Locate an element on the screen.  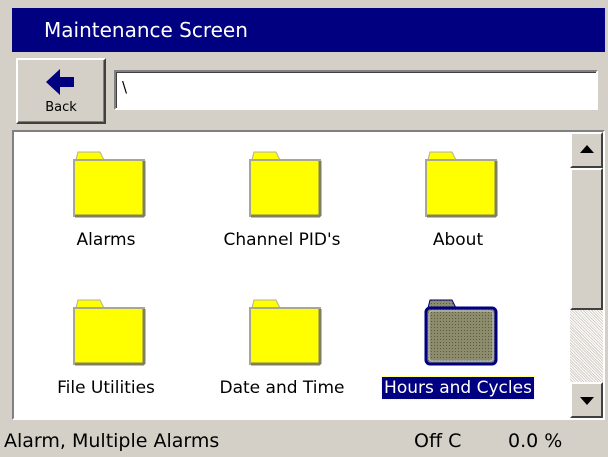
scroll-up-arrow-icon is located at coordinates (587, 149).